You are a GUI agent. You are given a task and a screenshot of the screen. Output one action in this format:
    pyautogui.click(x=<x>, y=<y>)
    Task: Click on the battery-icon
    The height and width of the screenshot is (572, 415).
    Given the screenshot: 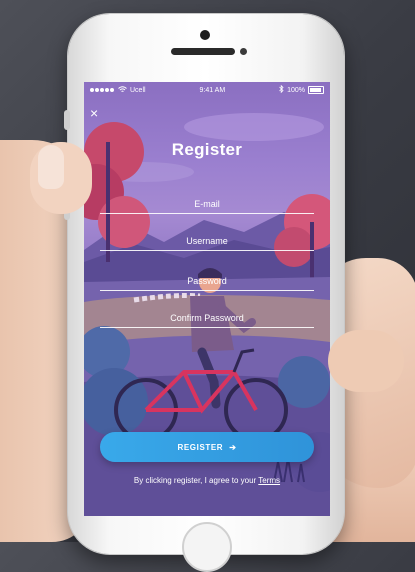 What is the action you would take?
    pyautogui.click(x=316, y=90)
    